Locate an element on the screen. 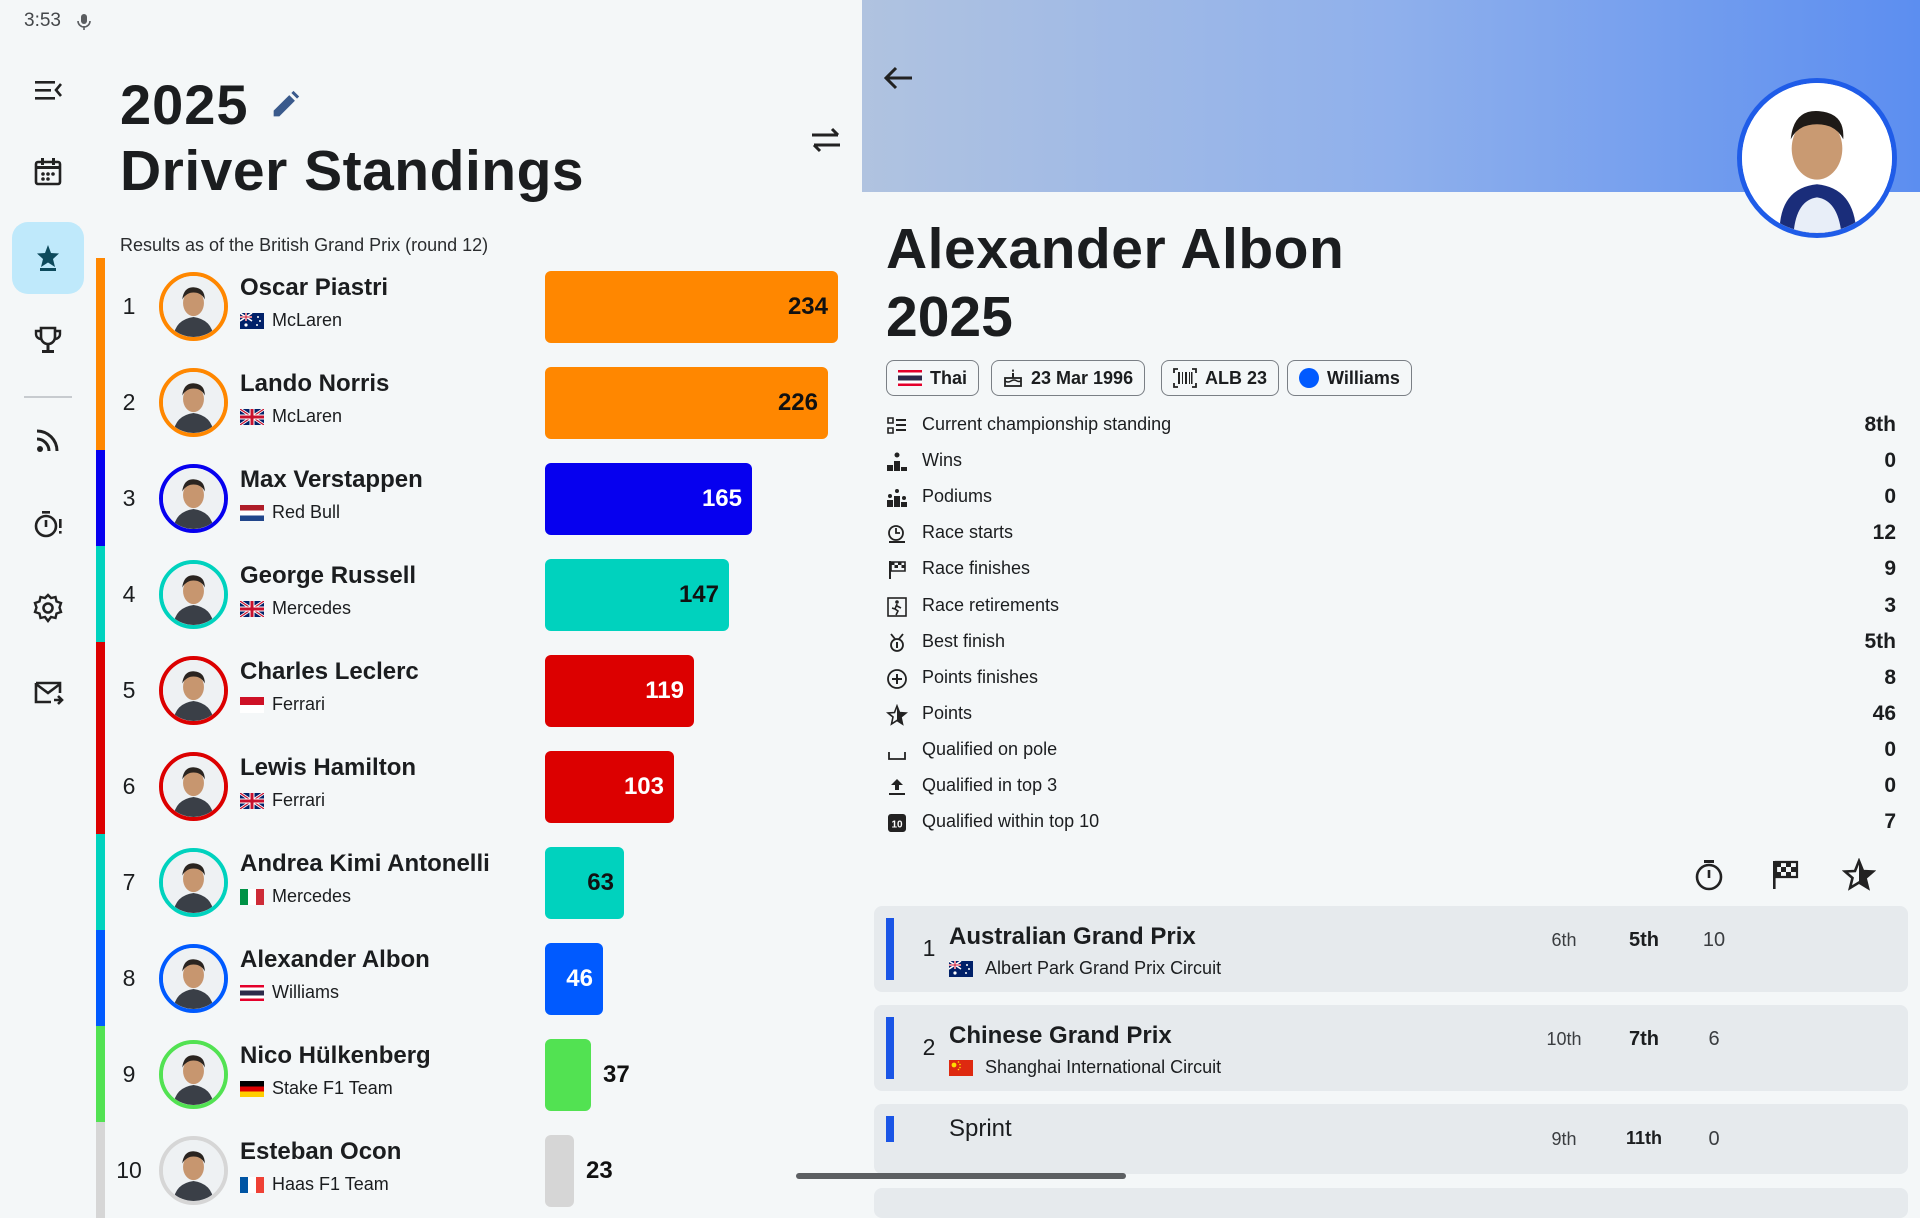 The image size is (1920, 1218). driver-season: 2025 is located at coordinates (949, 317).